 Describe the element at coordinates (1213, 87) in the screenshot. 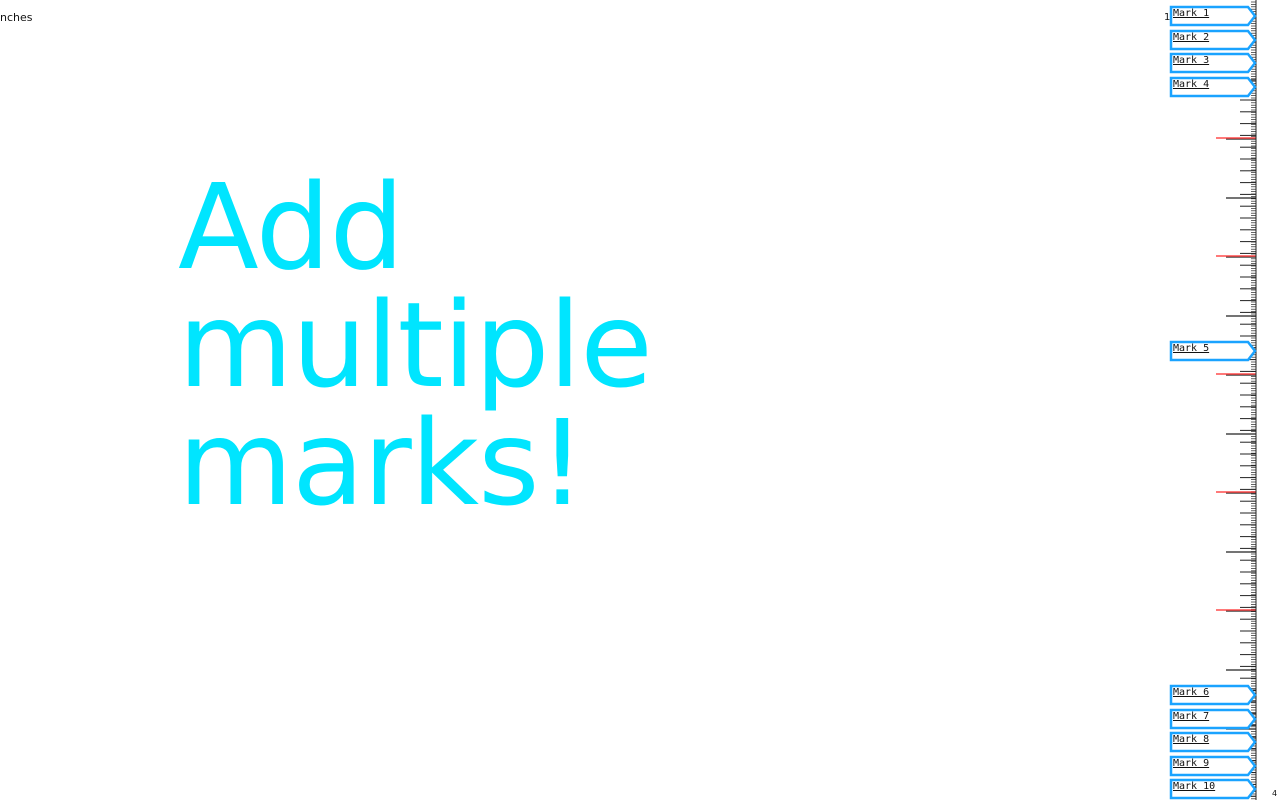

I see `mark-4: Mark 4` at that location.